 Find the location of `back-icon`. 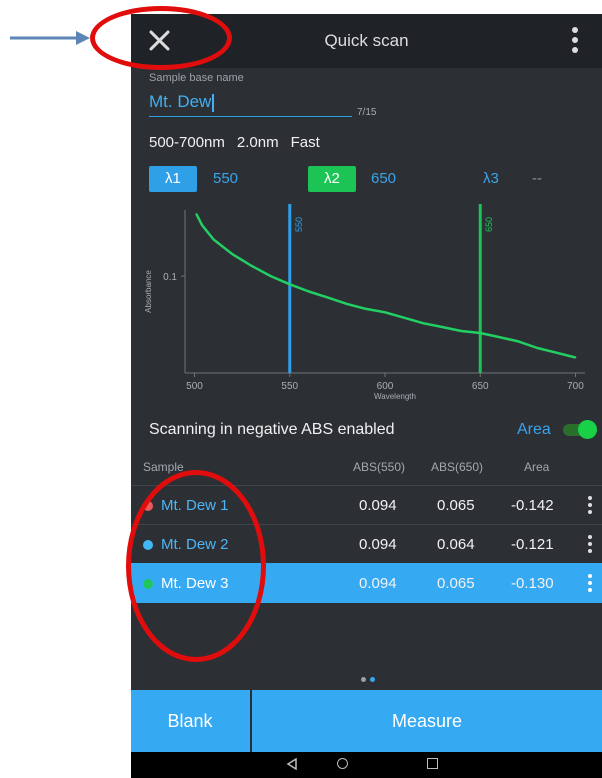

back-icon is located at coordinates (292, 764).